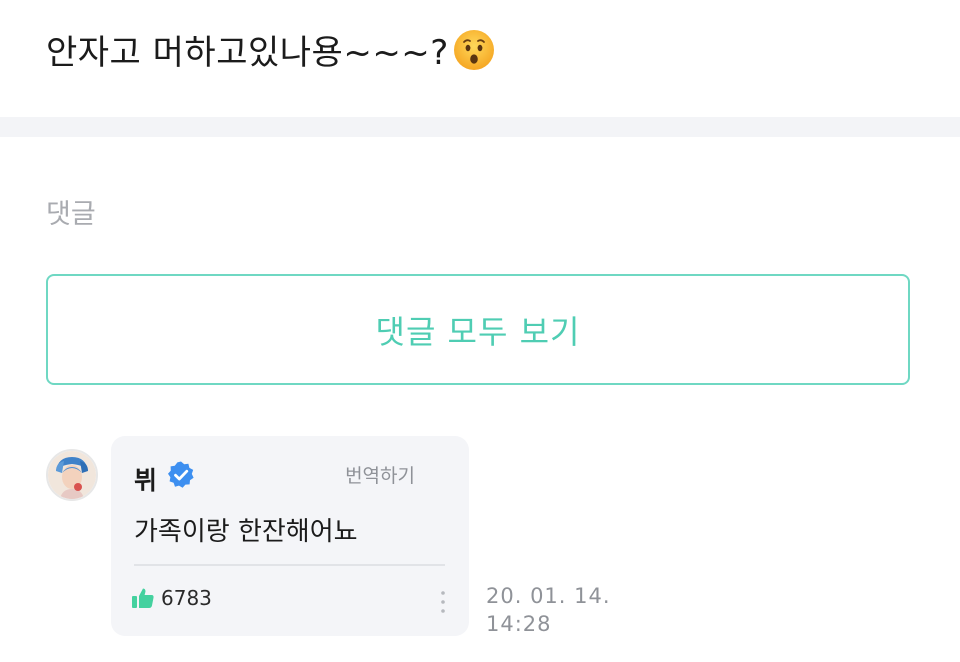  What do you see at coordinates (186, 598) in the screenshot?
I see `like-count: 6783` at bounding box center [186, 598].